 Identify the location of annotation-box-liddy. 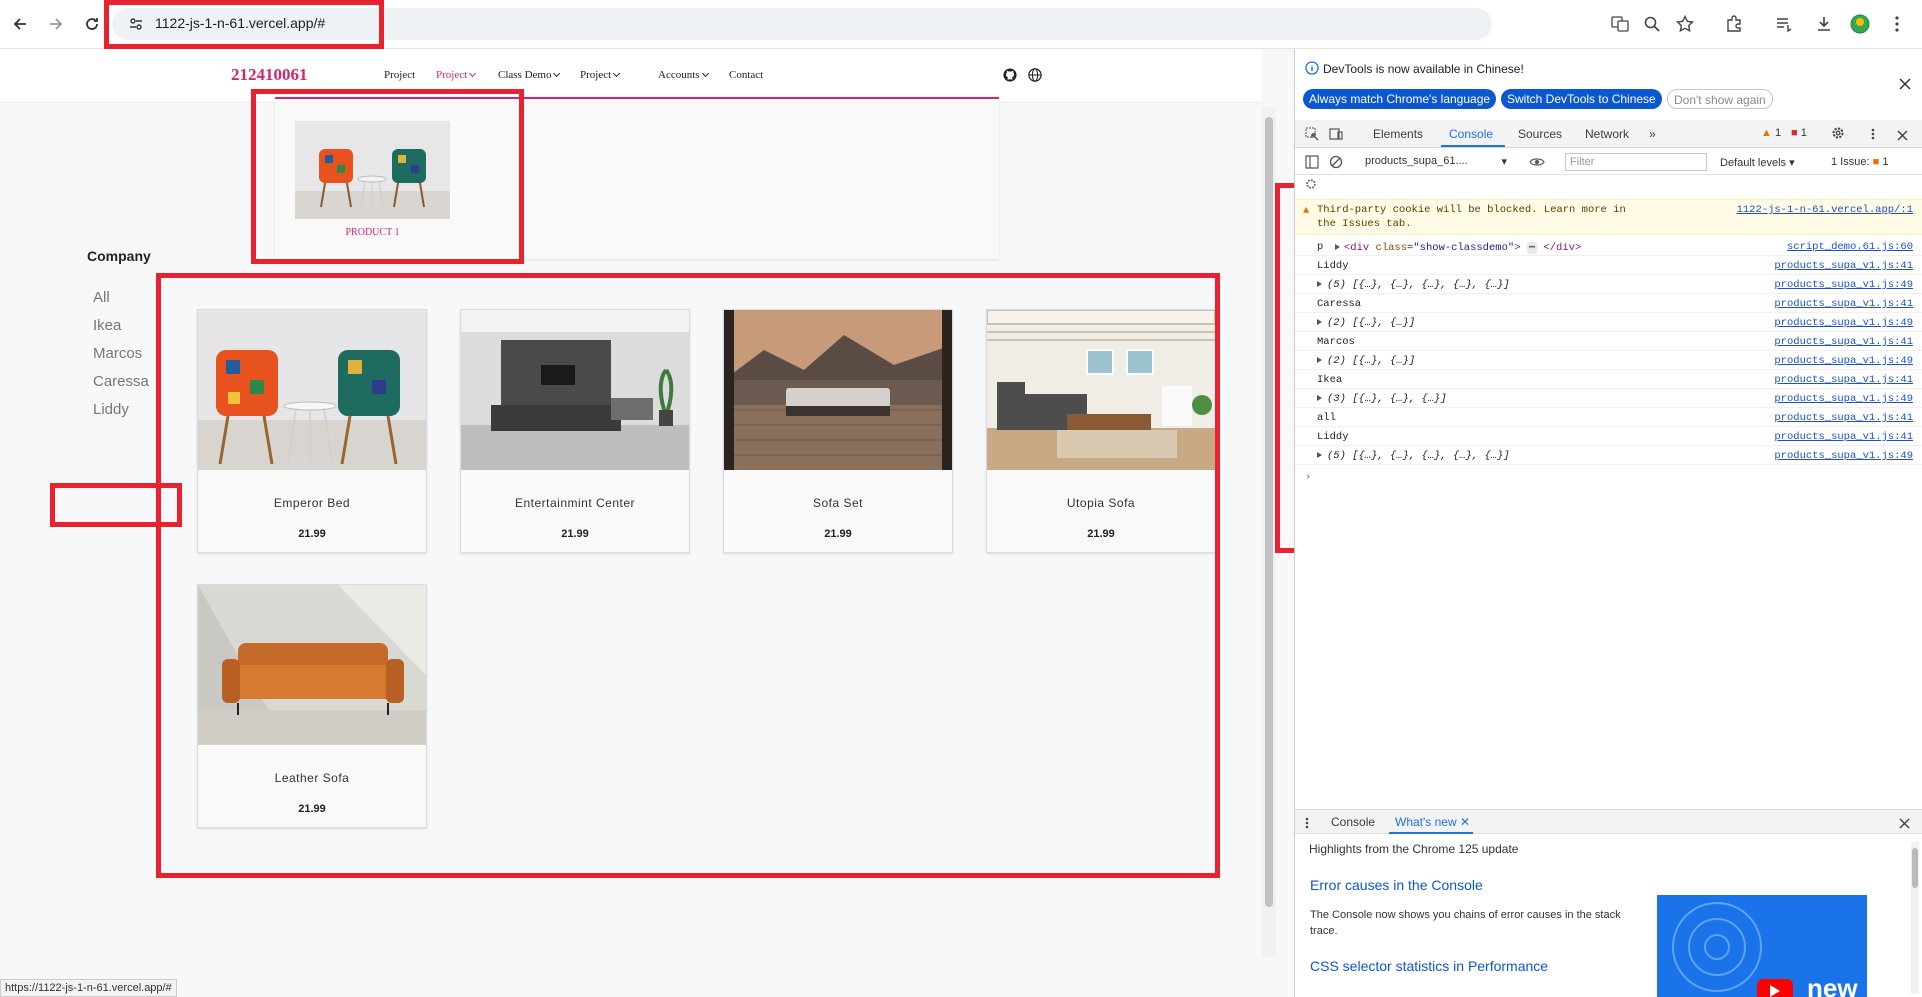
(116, 505).